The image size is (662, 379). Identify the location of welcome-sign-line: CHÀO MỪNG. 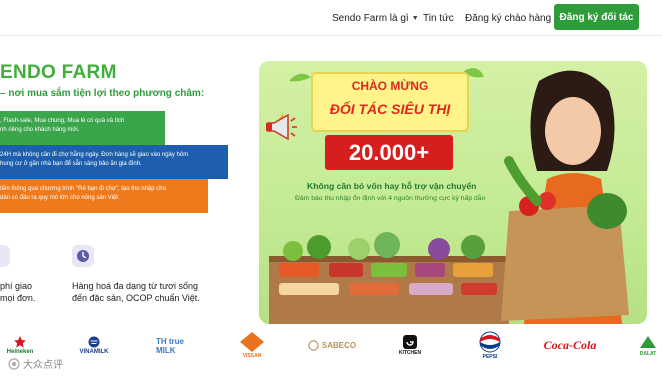
(390, 86).